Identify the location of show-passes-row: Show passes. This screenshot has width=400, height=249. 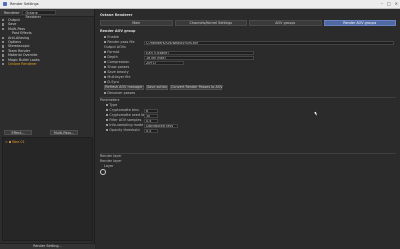
(116, 67).